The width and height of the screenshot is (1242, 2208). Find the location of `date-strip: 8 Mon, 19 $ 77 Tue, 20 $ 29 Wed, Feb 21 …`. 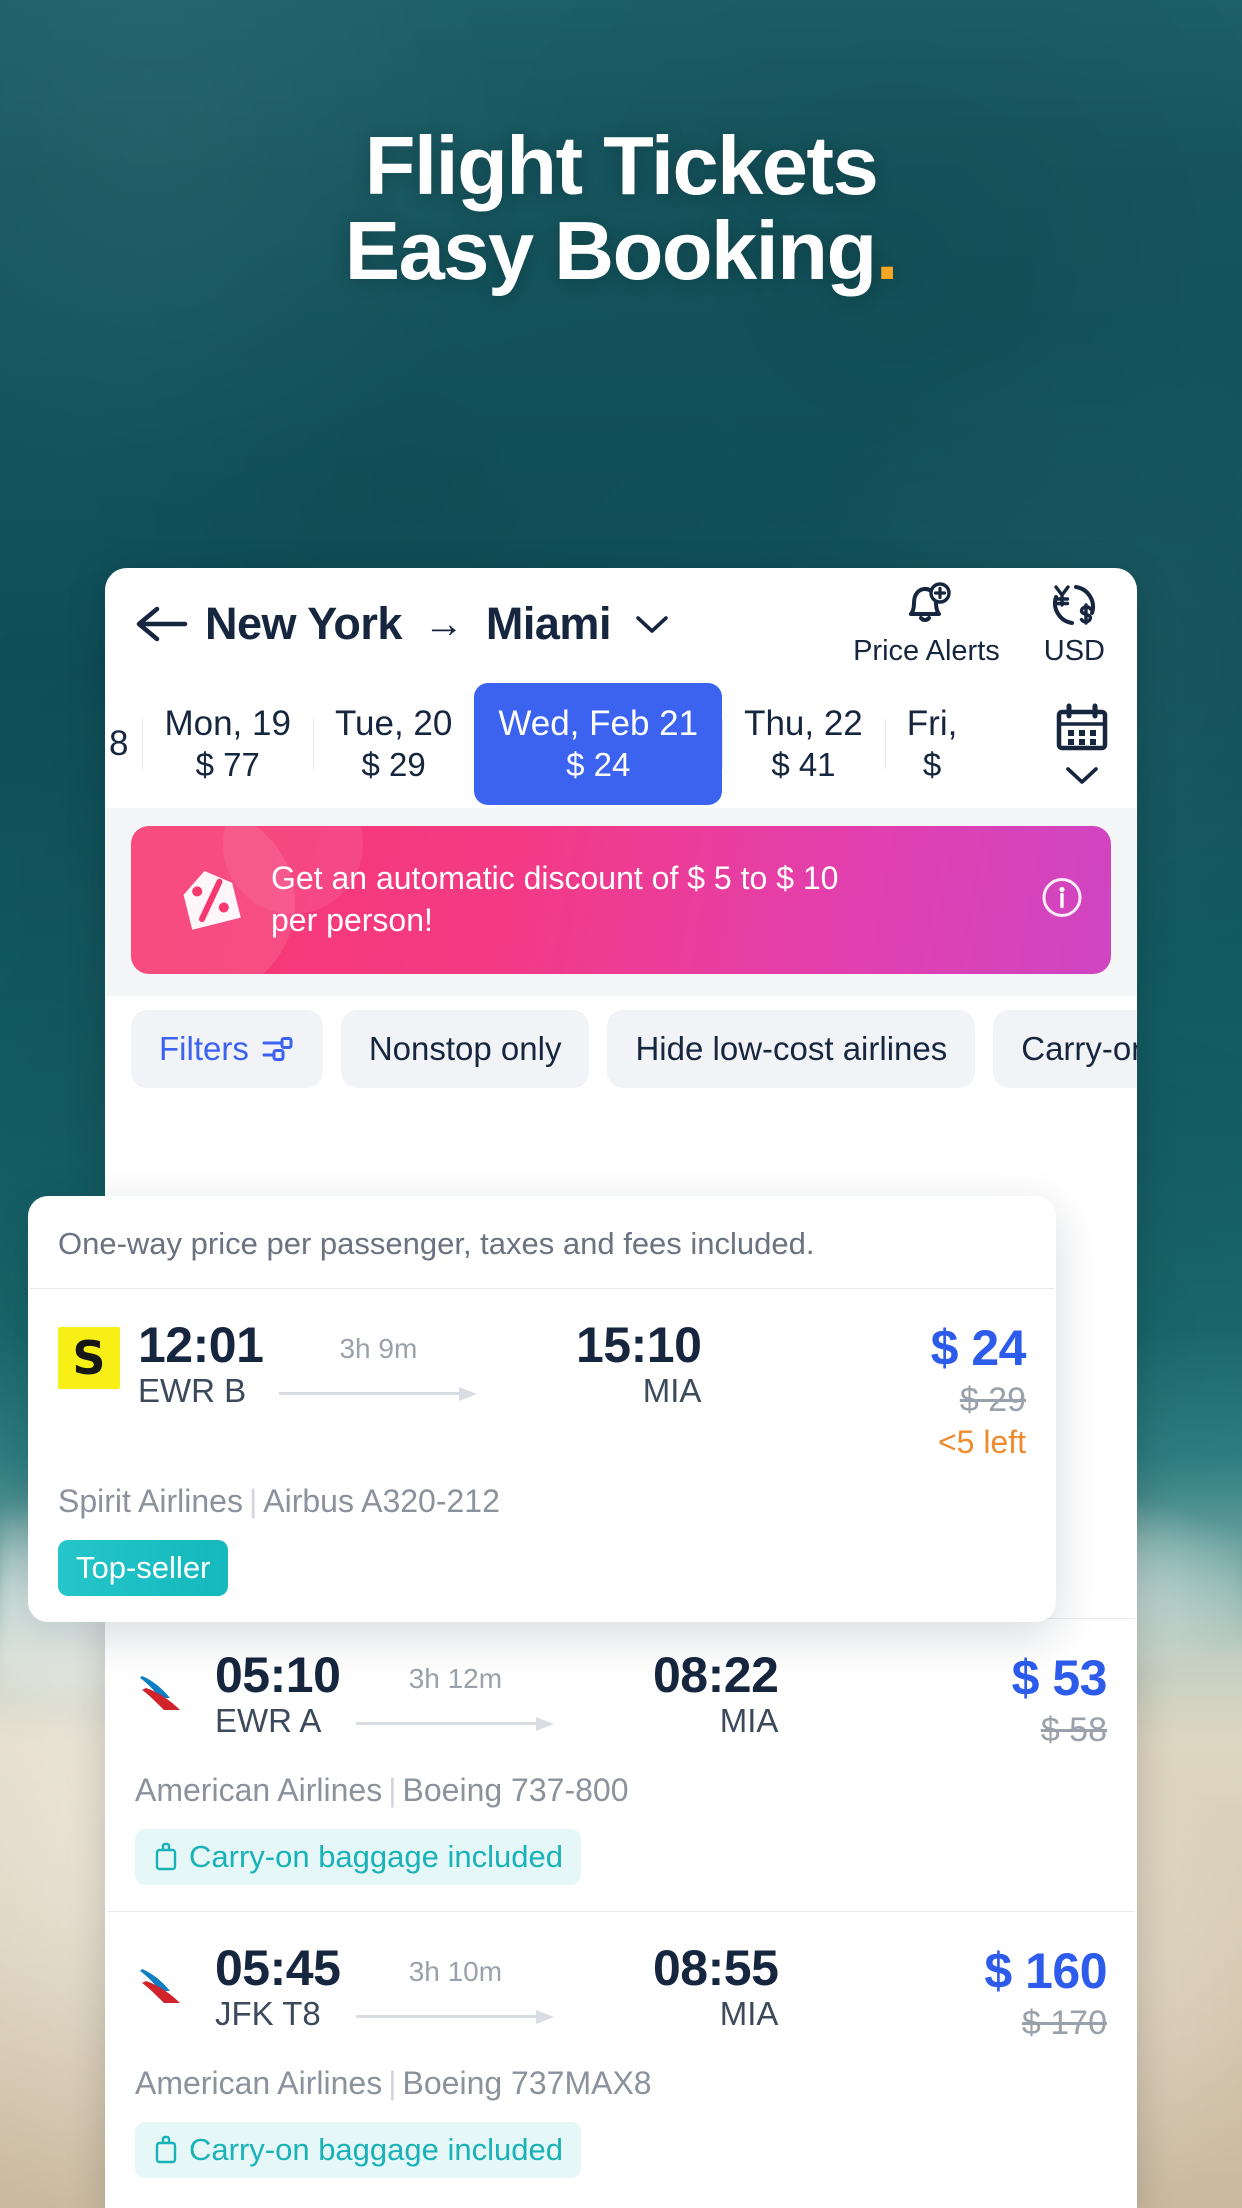

date-strip: 8 Mon, 19 $ 77 Tue, 20 $ 29 Wed, Feb 21 … is located at coordinates (621, 744).